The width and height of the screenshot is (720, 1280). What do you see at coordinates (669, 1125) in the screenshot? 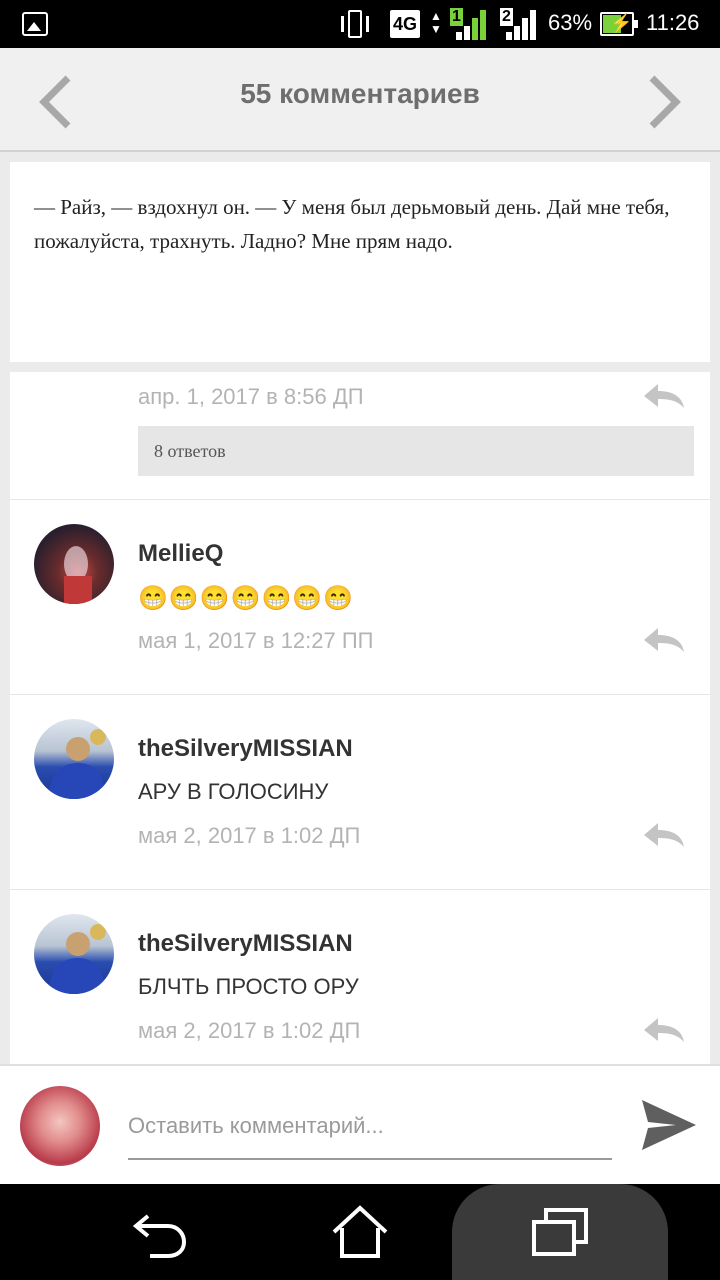
I see `send-icon` at bounding box center [669, 1125].